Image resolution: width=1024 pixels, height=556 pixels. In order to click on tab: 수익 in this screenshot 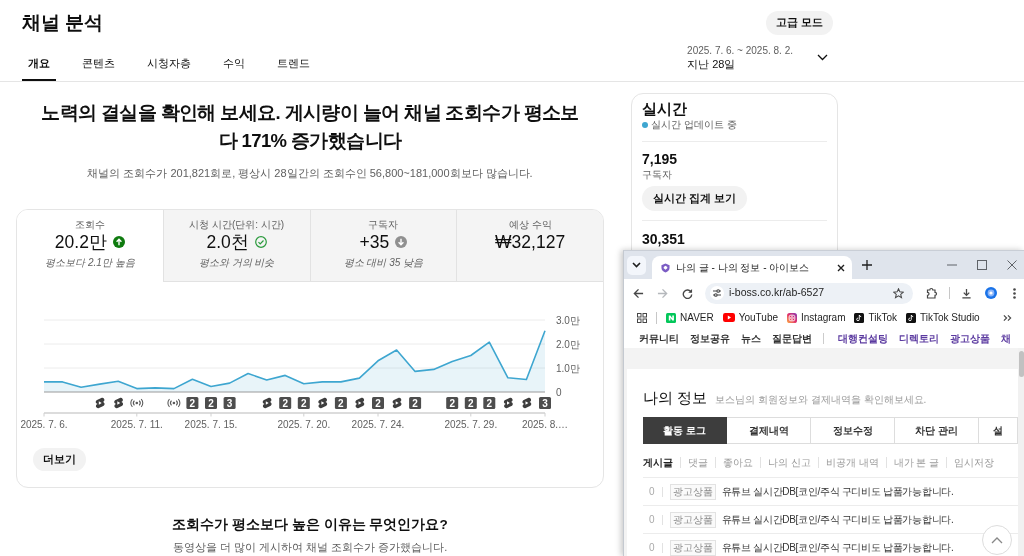, I will do `click(234, 68)`.